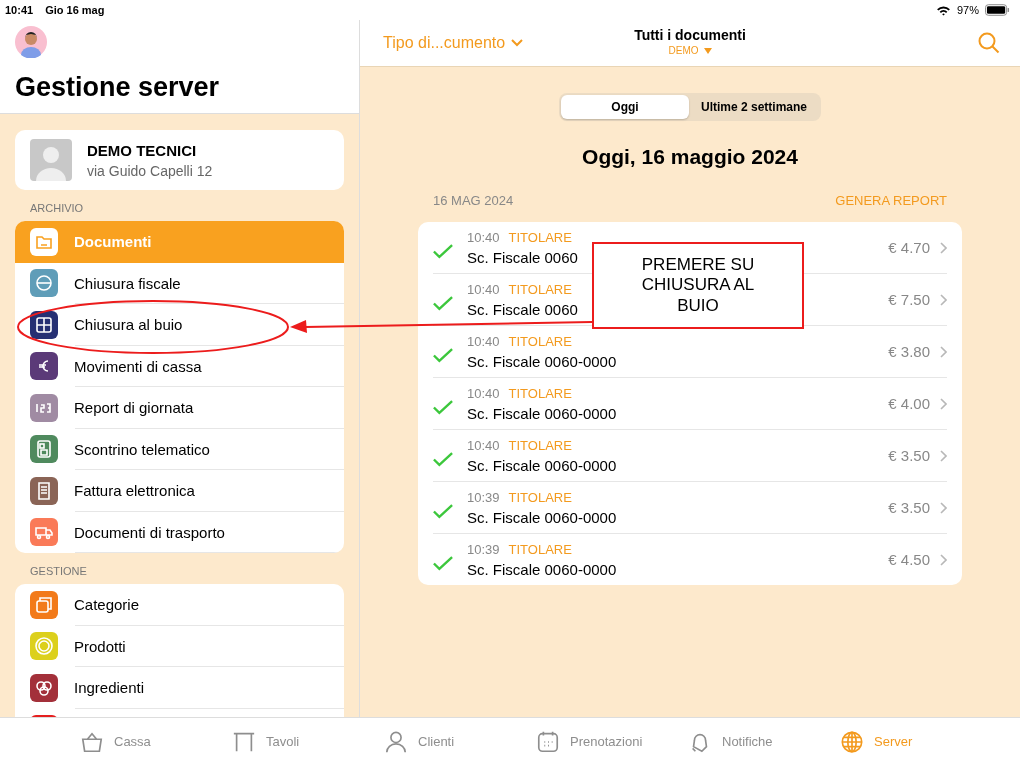 Image resolution: width=1020 pixels, height=765 pixels. Describe the element at coordinates (75, 10) in the screenshot. I see `status-date: Gio 16 mag` at that location.